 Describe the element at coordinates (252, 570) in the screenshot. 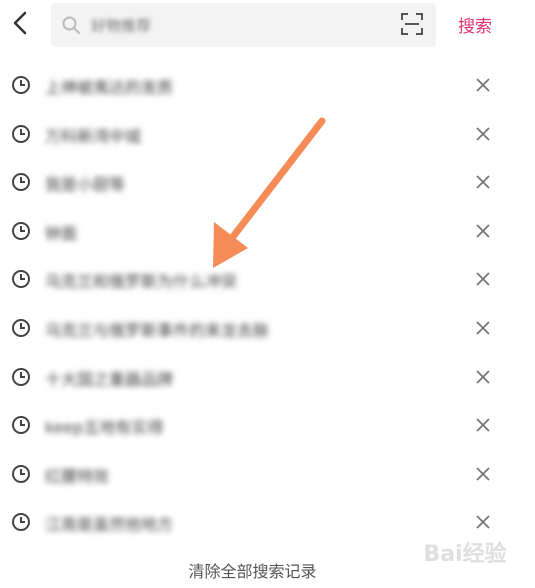

I see `clear-all-history-button: 清除全部搜索记录` at that location.